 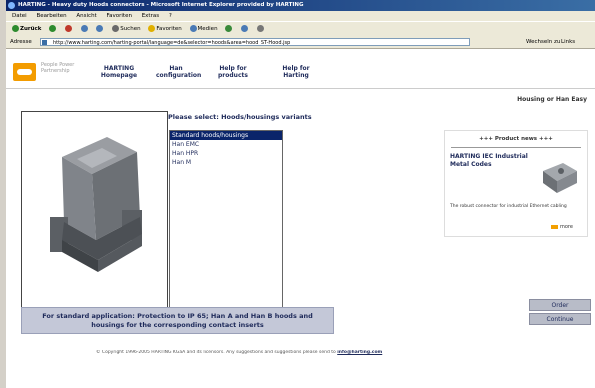 I want to click on stop-button, so click(x=68, y=28).